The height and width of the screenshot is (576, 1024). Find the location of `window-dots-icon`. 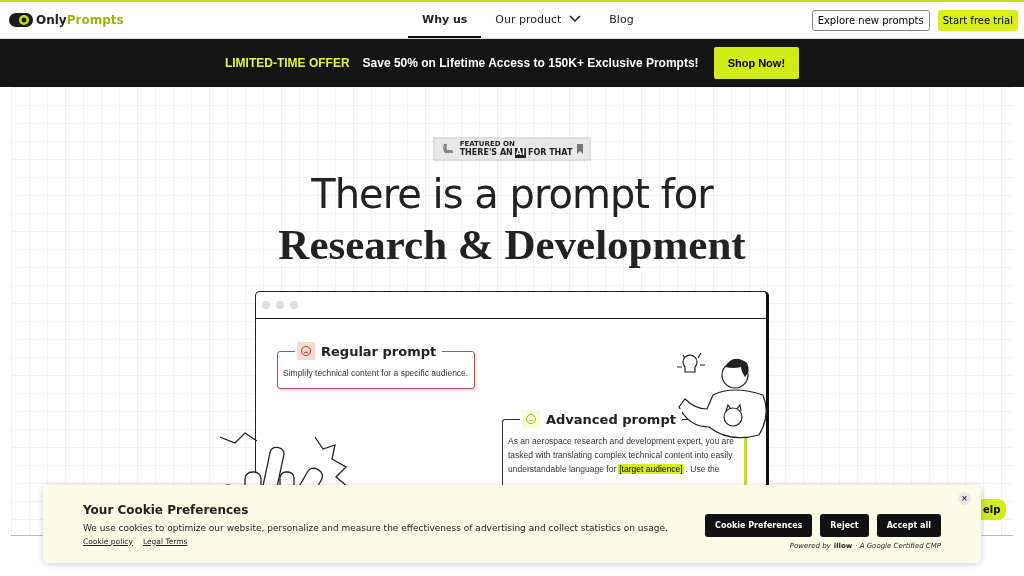

window-dots-icon is located at coordinates (281, 305).